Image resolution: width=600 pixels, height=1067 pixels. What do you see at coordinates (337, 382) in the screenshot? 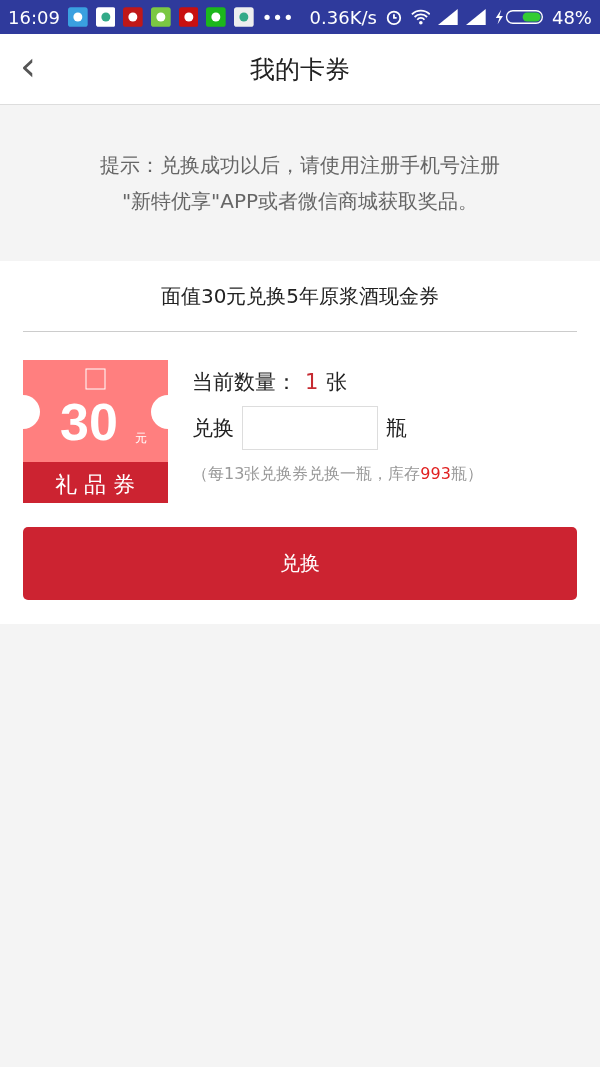
I see `count-unit: 张` at bounding box center [337, 382].